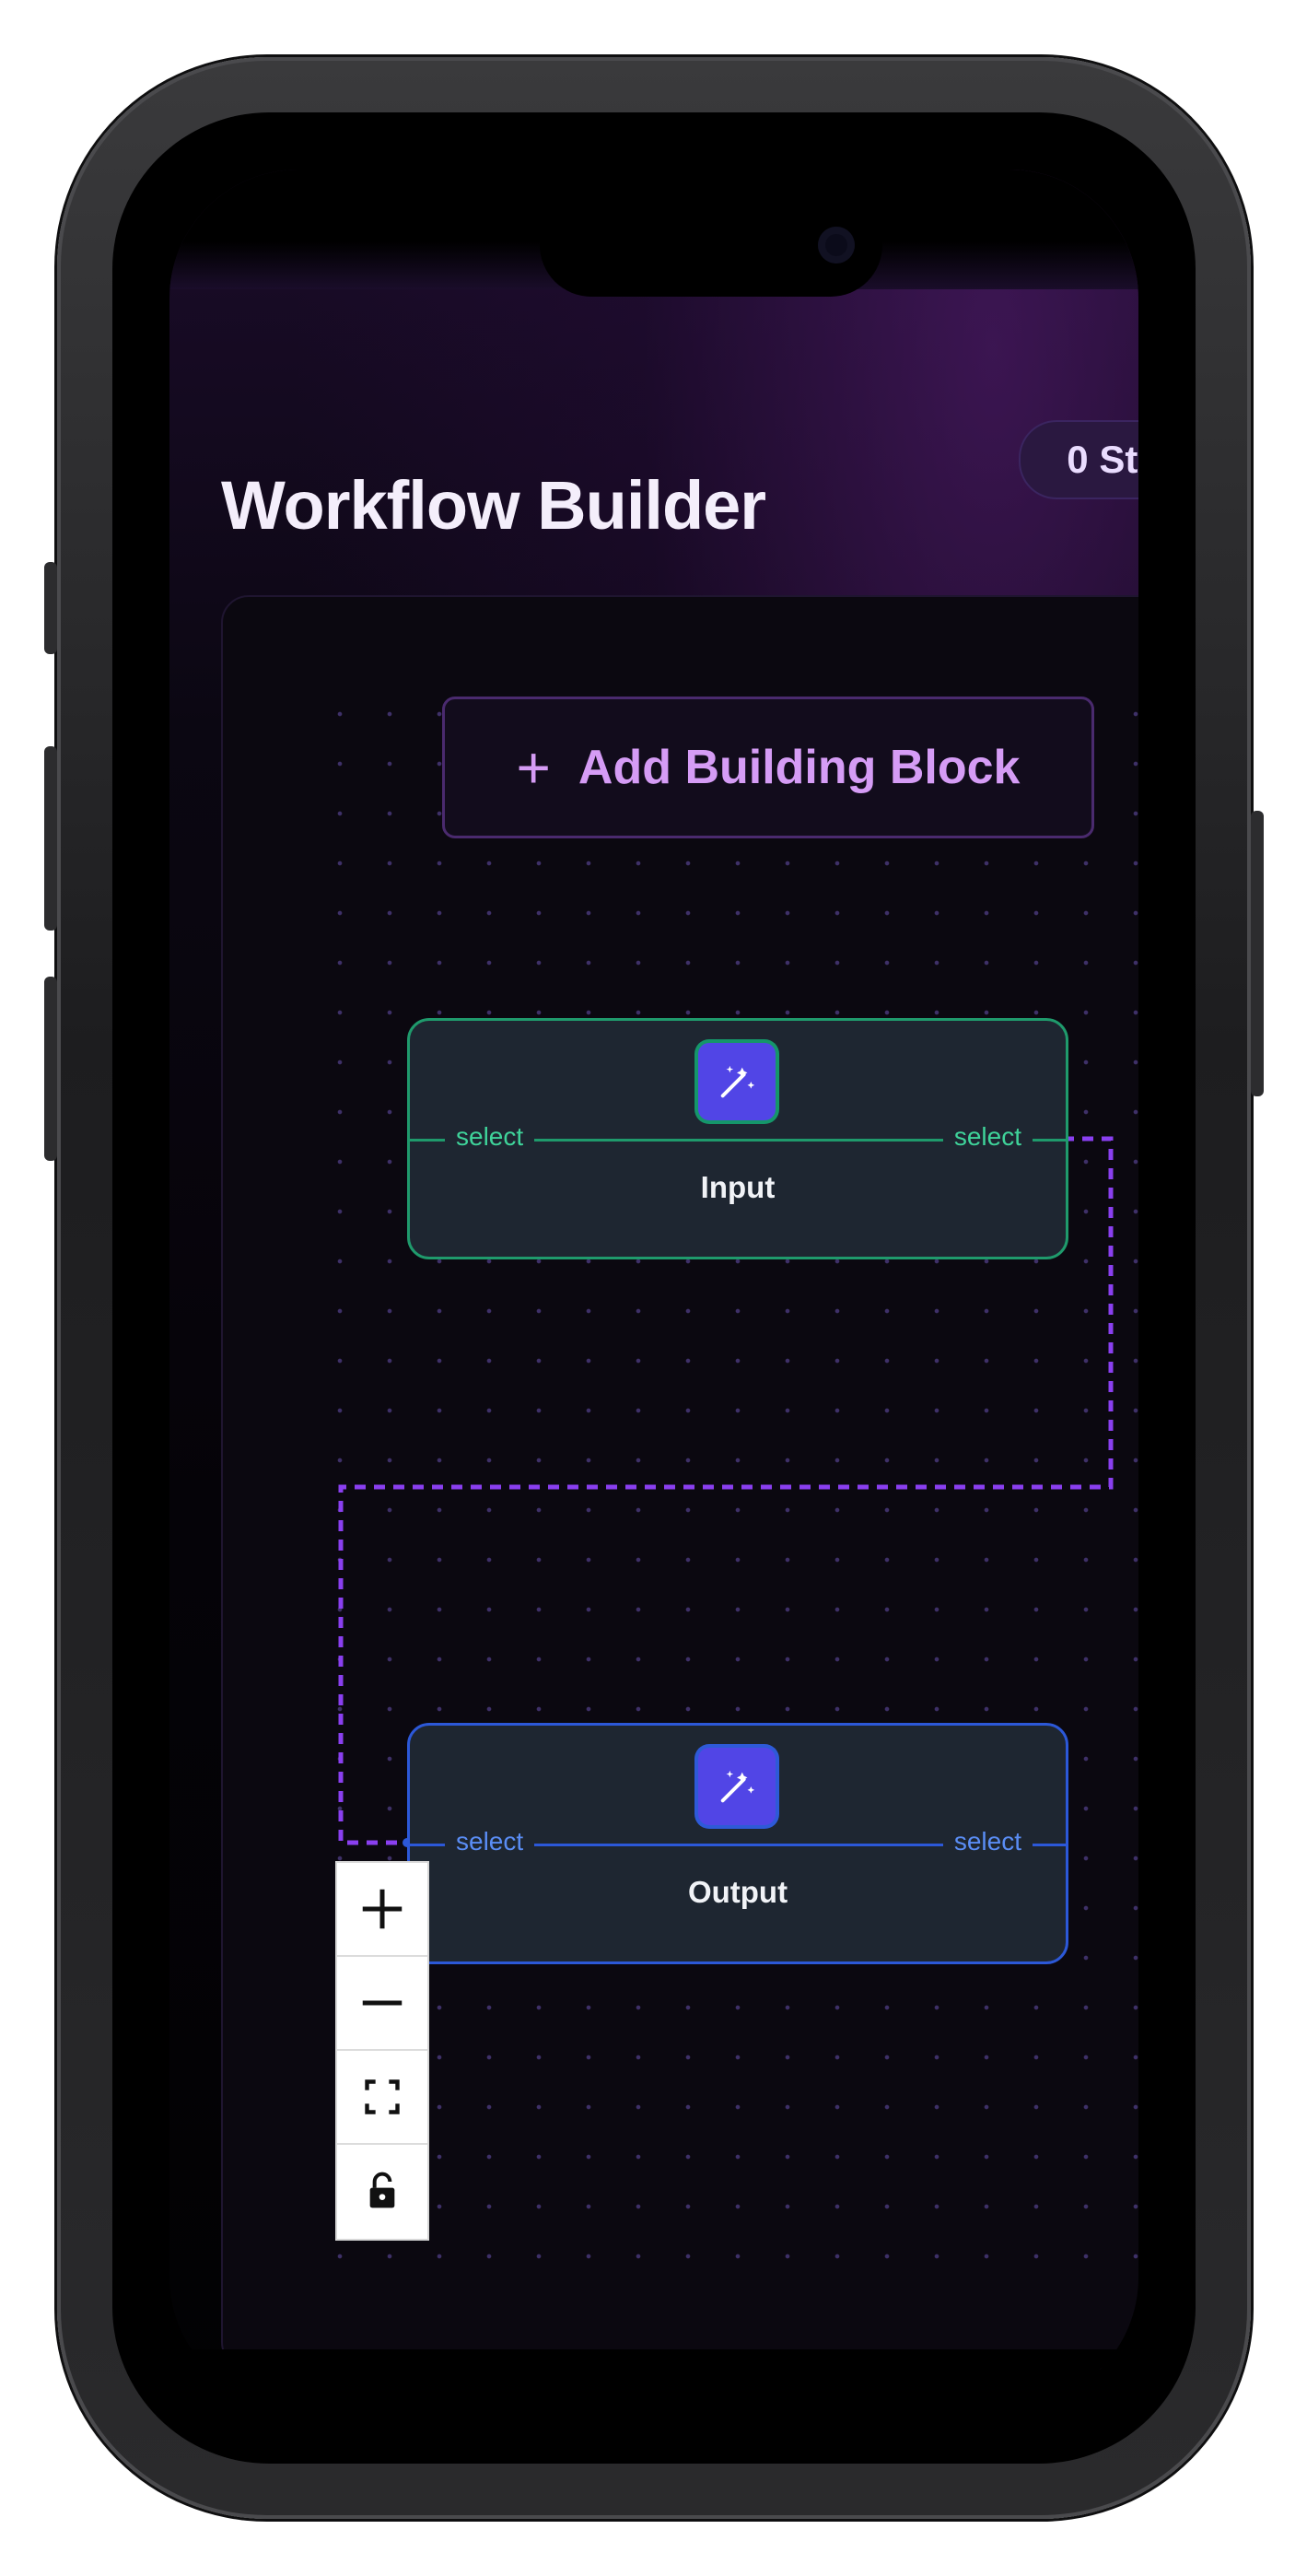  I want to click on plus-icon: +, so click(533, 767).